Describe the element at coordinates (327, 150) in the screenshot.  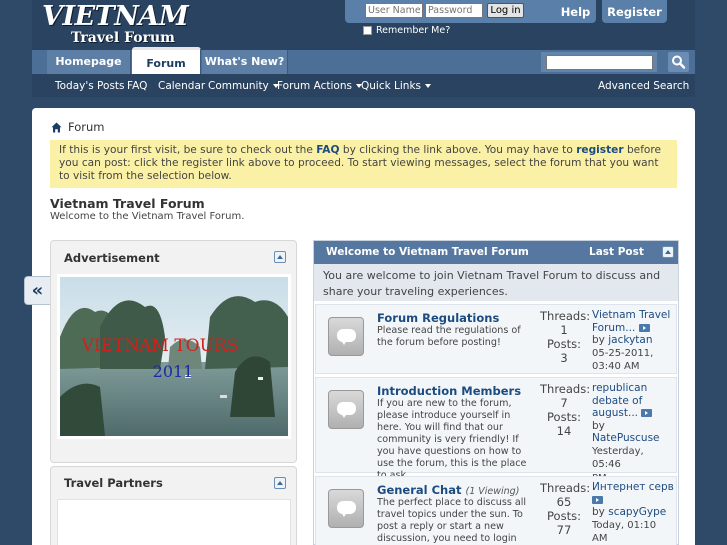
I see `faq-link: FAQ` at that location.